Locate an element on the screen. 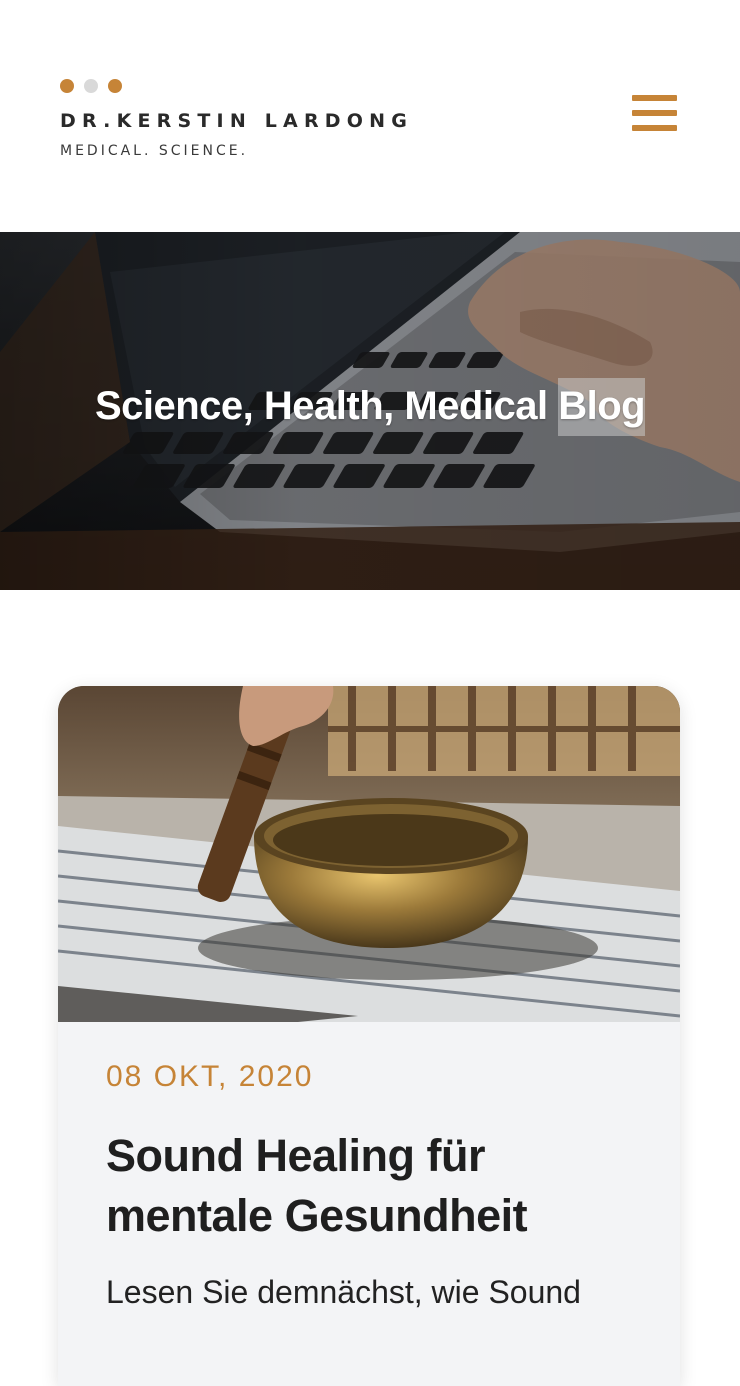 This screenshot has width=740, height=1386. post-date: 08 OKT, 2020 is located at coordinates (210, 1076).